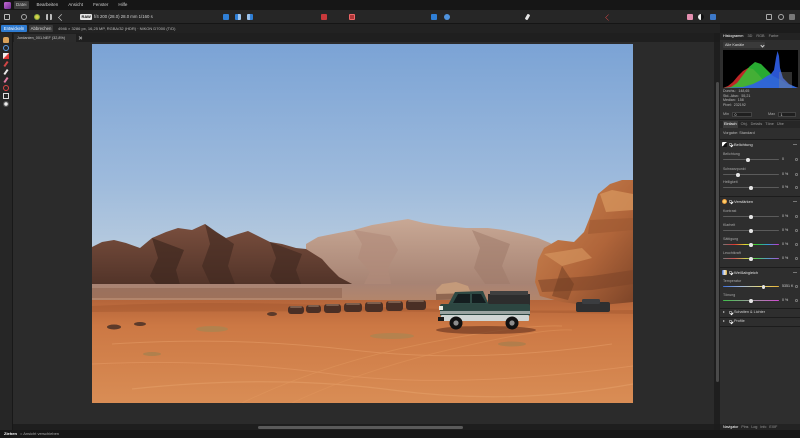 The image size is (800, 438). Describe the element at coordinates (48, 5) in the screenshot. I see `menu-bearbeiten: Bearbeiten` at that location.